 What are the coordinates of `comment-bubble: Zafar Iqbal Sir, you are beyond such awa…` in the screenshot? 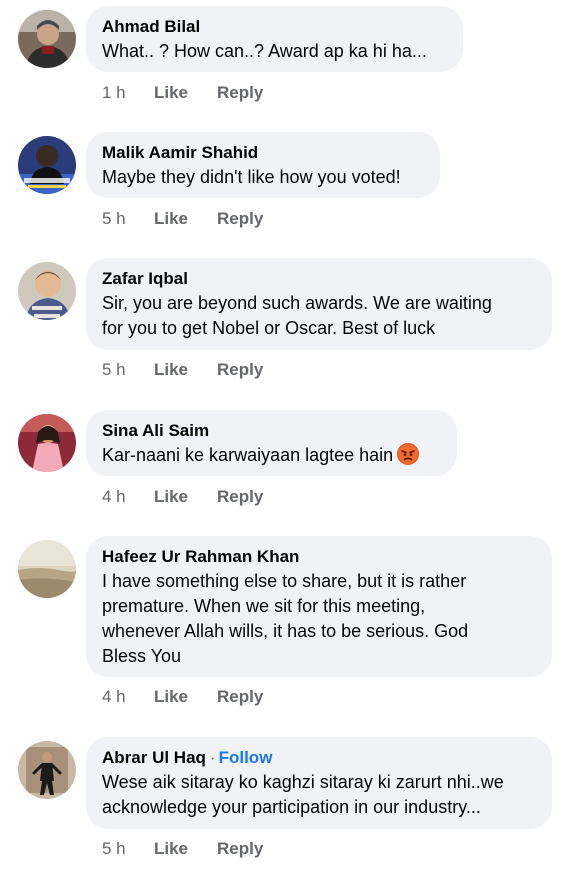 It's located at (319, 304).